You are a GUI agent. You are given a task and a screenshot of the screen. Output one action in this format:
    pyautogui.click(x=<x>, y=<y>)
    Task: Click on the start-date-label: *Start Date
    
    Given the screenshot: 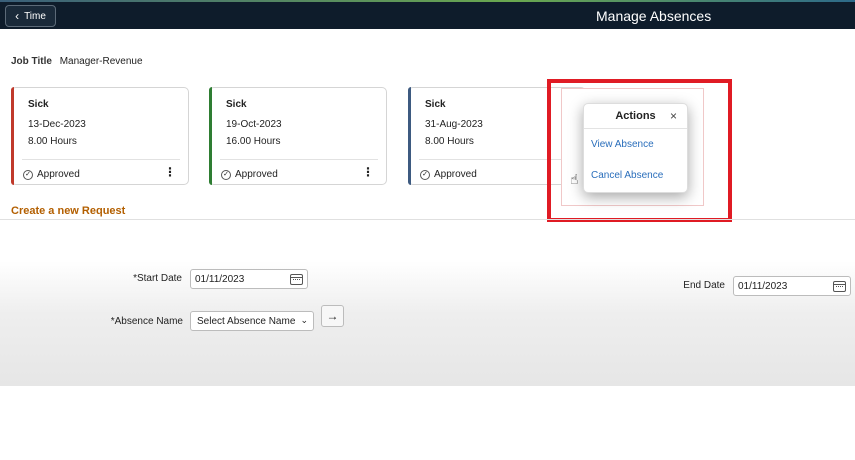 What is the action you would take?
    pyautogui.click(x=157, y=278)
    